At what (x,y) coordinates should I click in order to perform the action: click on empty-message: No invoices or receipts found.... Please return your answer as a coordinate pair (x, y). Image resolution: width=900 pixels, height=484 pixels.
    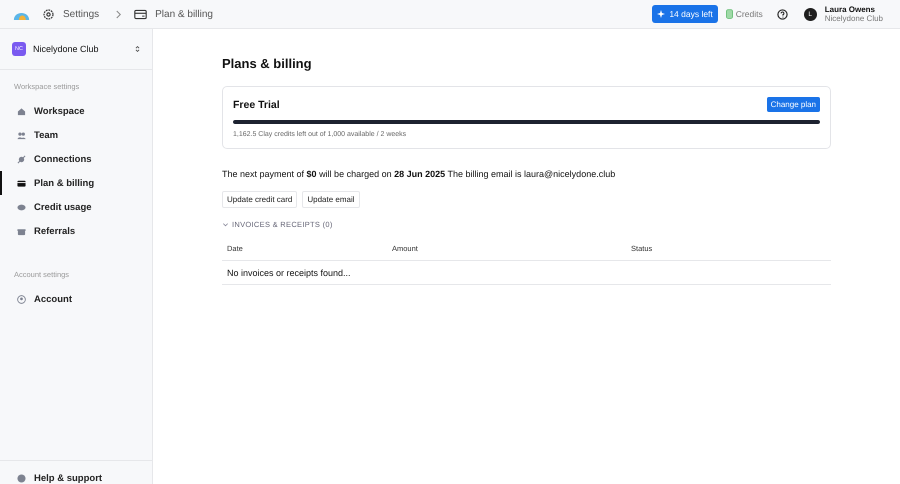
    Looking at the image, I should click on (289, 273).